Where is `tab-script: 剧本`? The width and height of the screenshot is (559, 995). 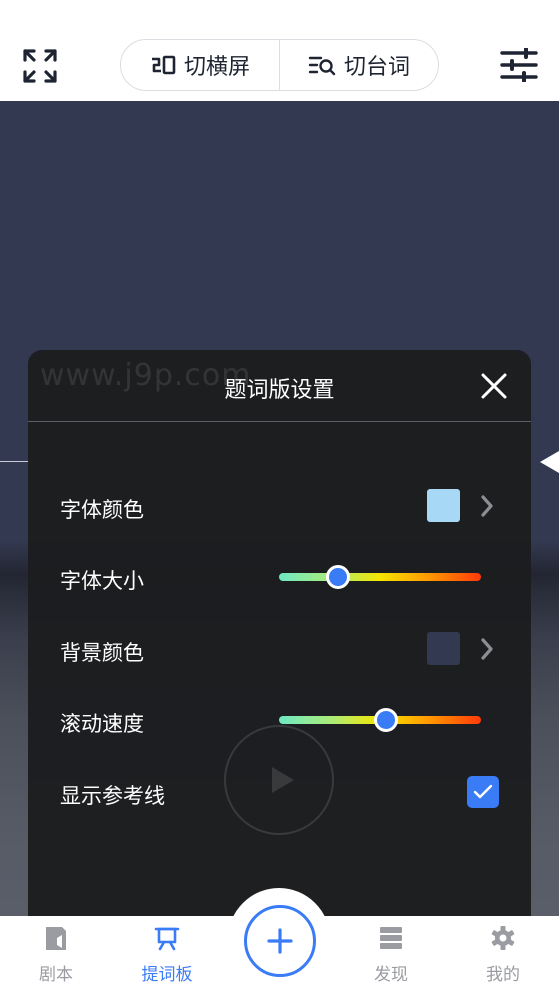
tab-script: 剧本 is located at coordinates (56, 954).